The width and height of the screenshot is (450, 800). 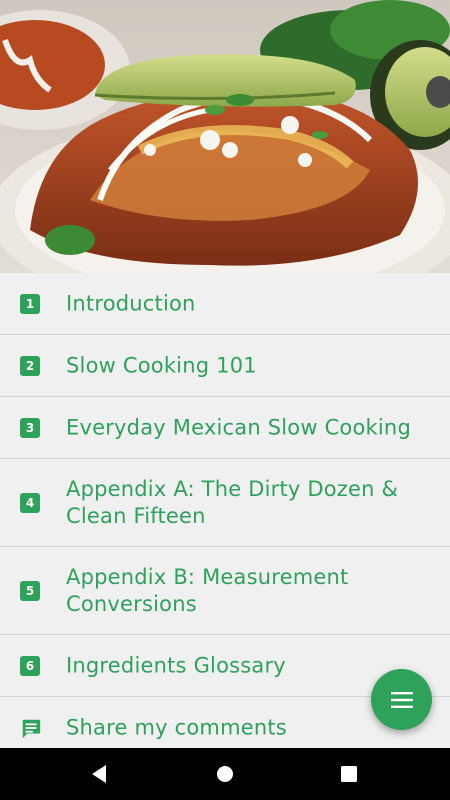 I want to click on nav-home-button, so click(x=225, y=774).